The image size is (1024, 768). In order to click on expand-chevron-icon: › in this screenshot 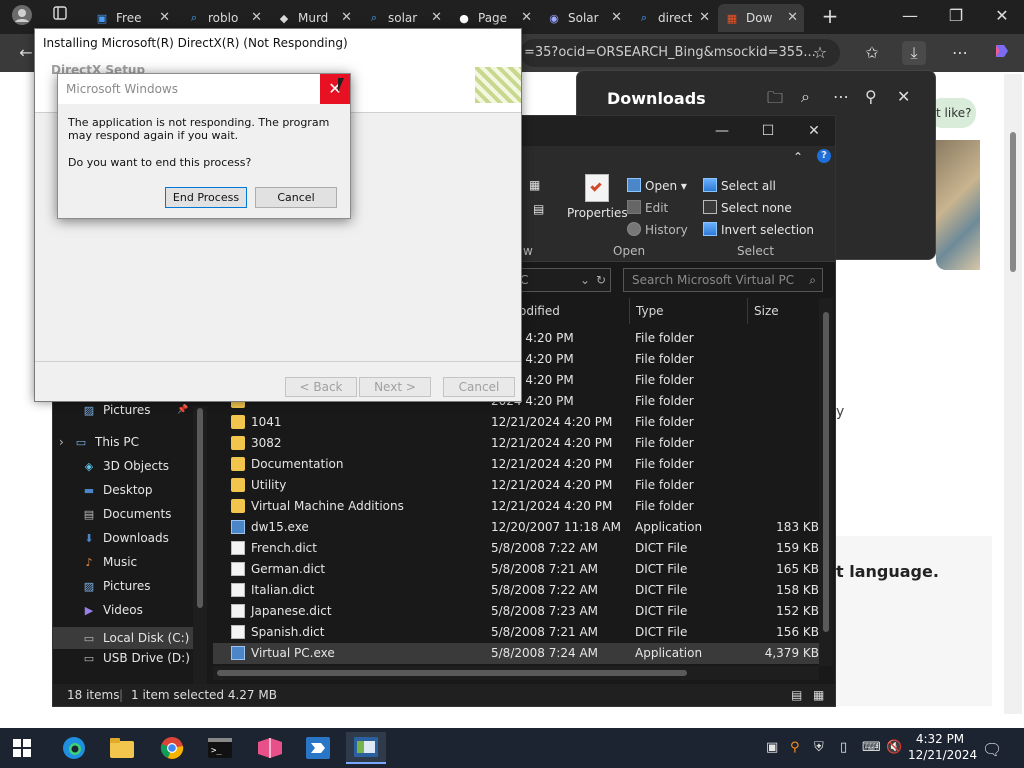, I will do `click(61, 442)`.